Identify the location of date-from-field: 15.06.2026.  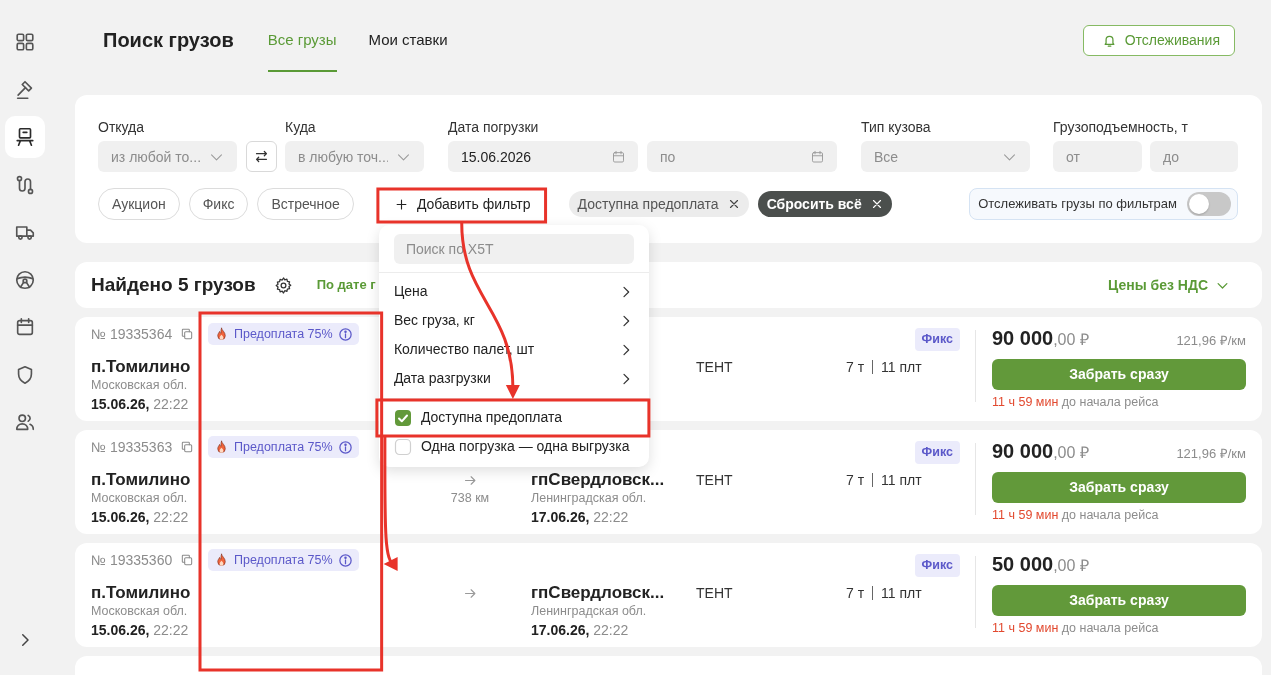
(543, 156).